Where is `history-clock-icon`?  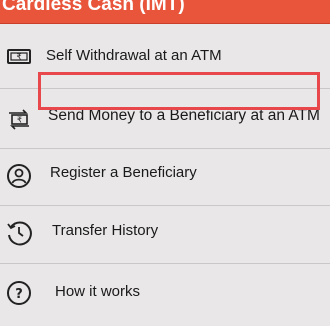 history-clock-icon is located at coordinates (19, 233).